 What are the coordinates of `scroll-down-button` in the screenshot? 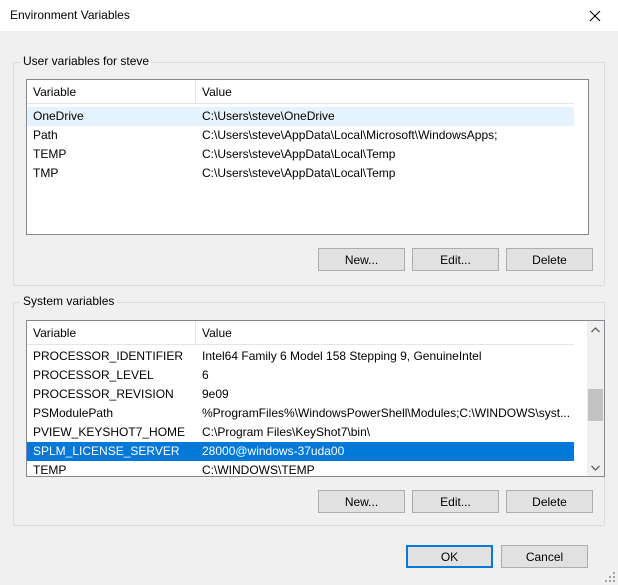 It's located at (595, 467).